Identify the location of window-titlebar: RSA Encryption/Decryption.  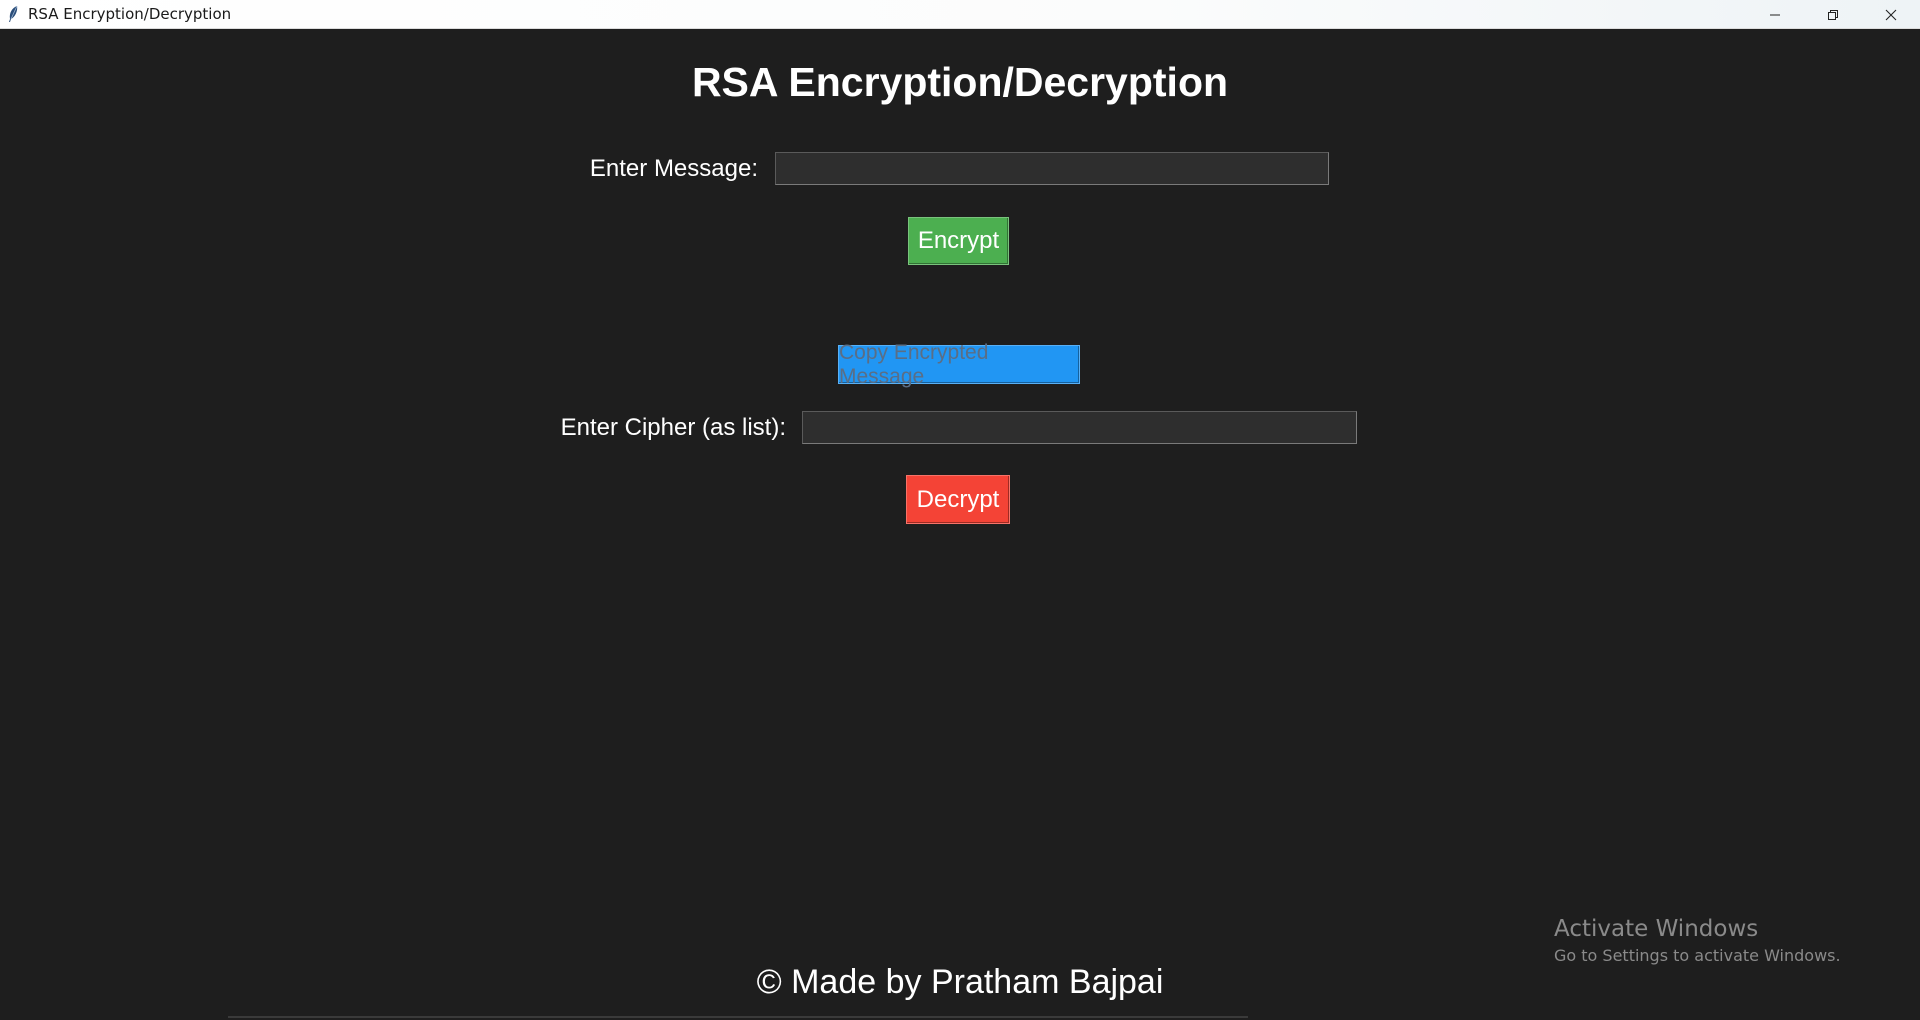
(960, 14).